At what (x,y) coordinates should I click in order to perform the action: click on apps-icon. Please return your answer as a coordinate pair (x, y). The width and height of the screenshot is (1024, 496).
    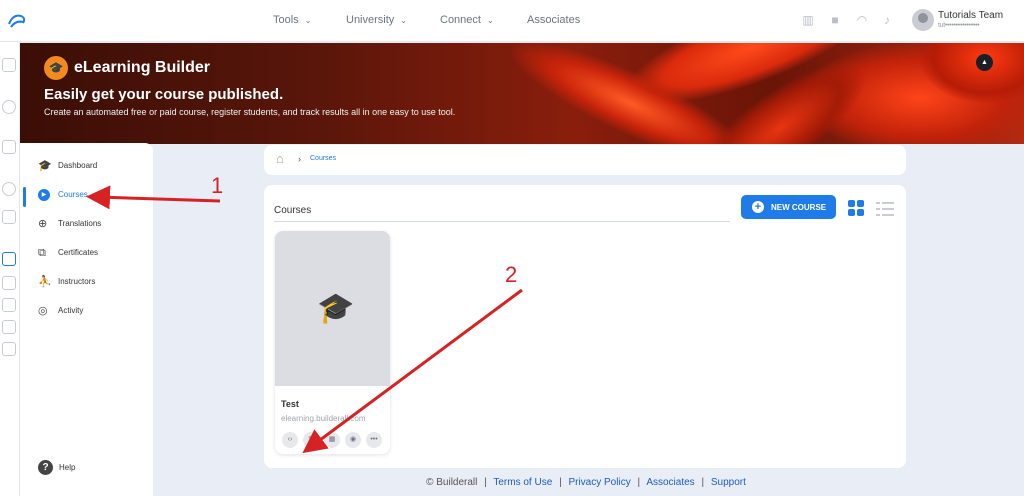
    Looking at the image, I should click on (9, 65).